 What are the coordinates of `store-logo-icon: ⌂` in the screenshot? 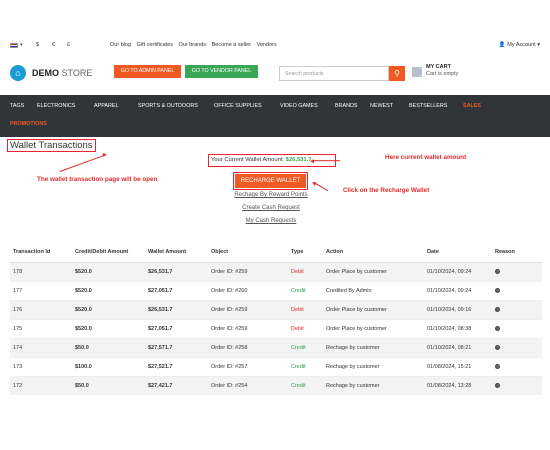 It's located at (18, 73).